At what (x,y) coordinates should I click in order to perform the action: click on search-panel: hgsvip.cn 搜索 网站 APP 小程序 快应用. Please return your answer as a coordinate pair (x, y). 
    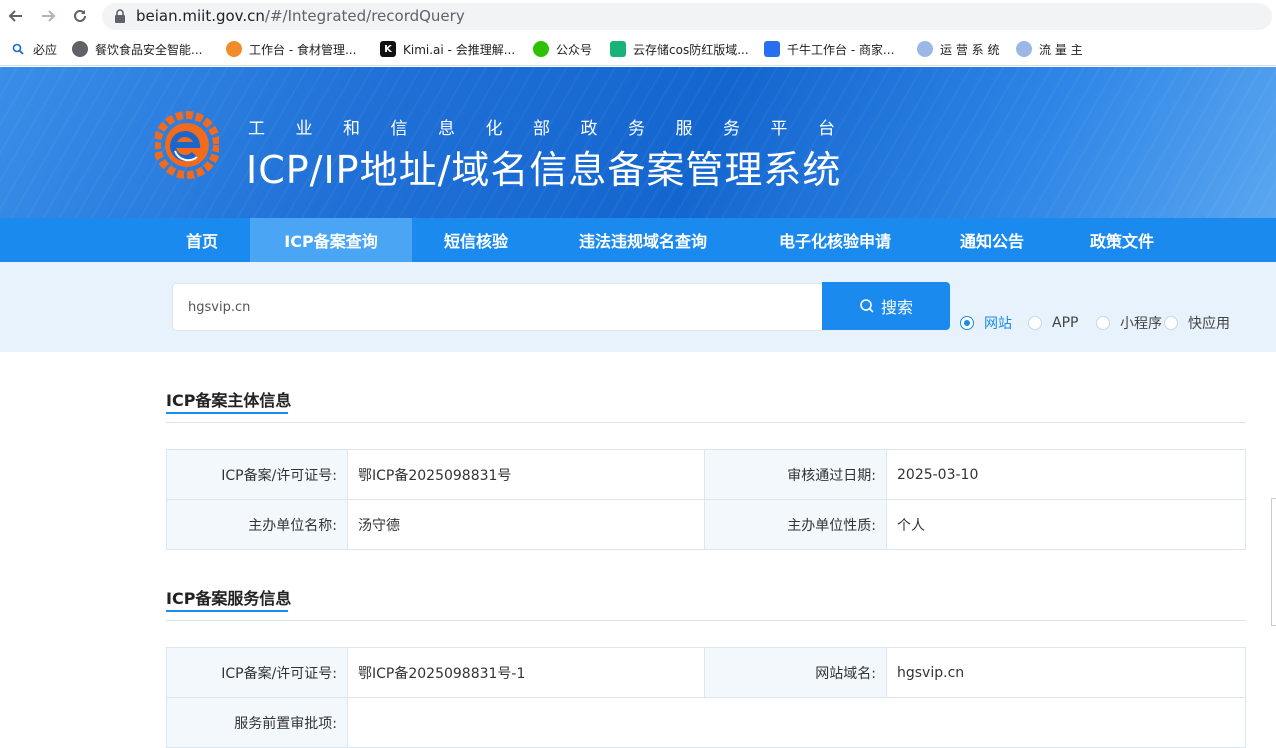
    Looking at the image, I should click on (638, 307).